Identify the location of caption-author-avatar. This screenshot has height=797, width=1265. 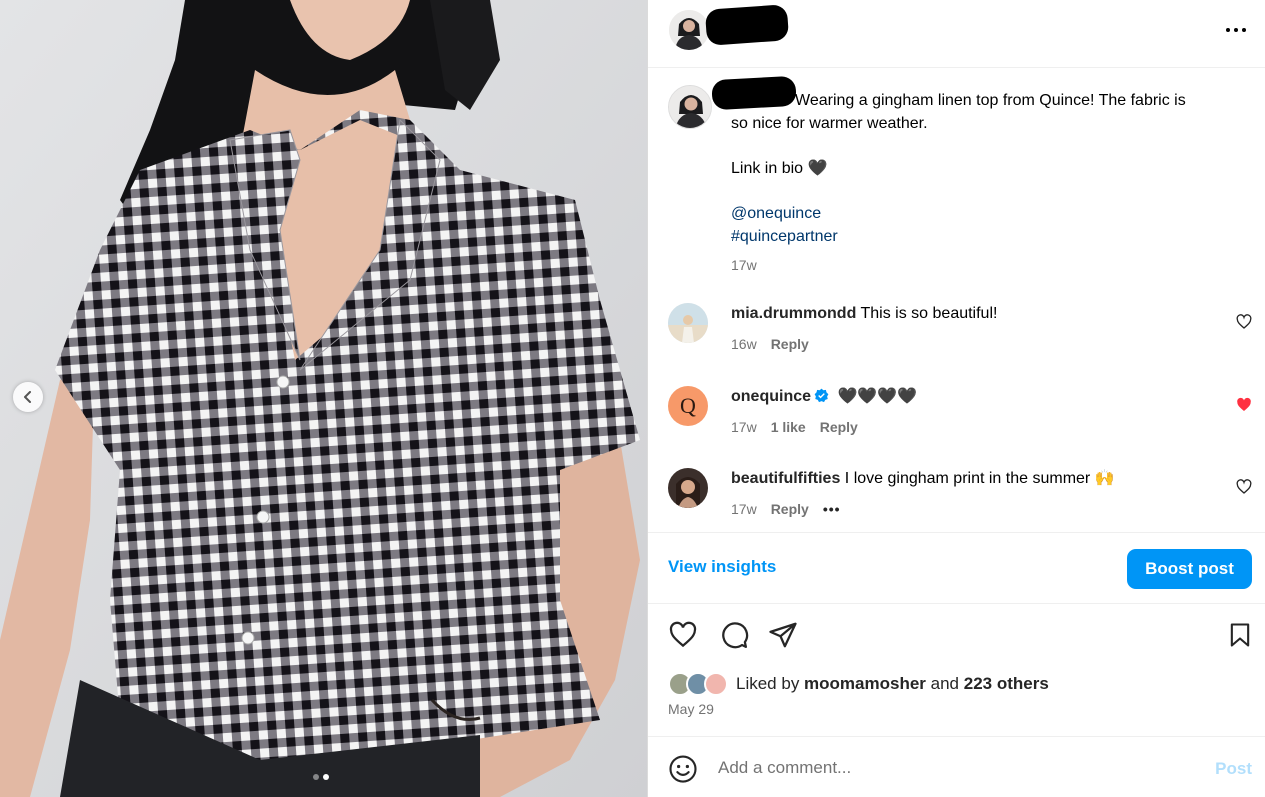
(690, 107).